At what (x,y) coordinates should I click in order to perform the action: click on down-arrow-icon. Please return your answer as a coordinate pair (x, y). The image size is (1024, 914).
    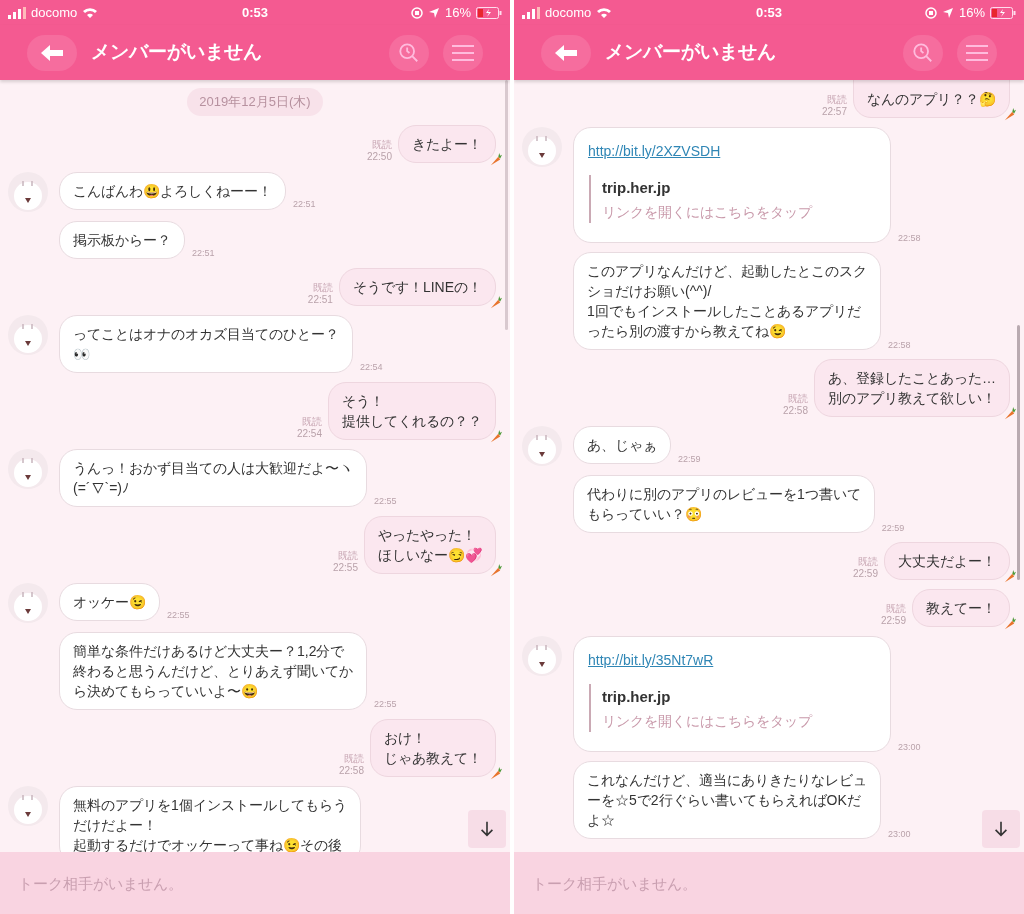
    Looking at the image, I should click on (1001, 829).